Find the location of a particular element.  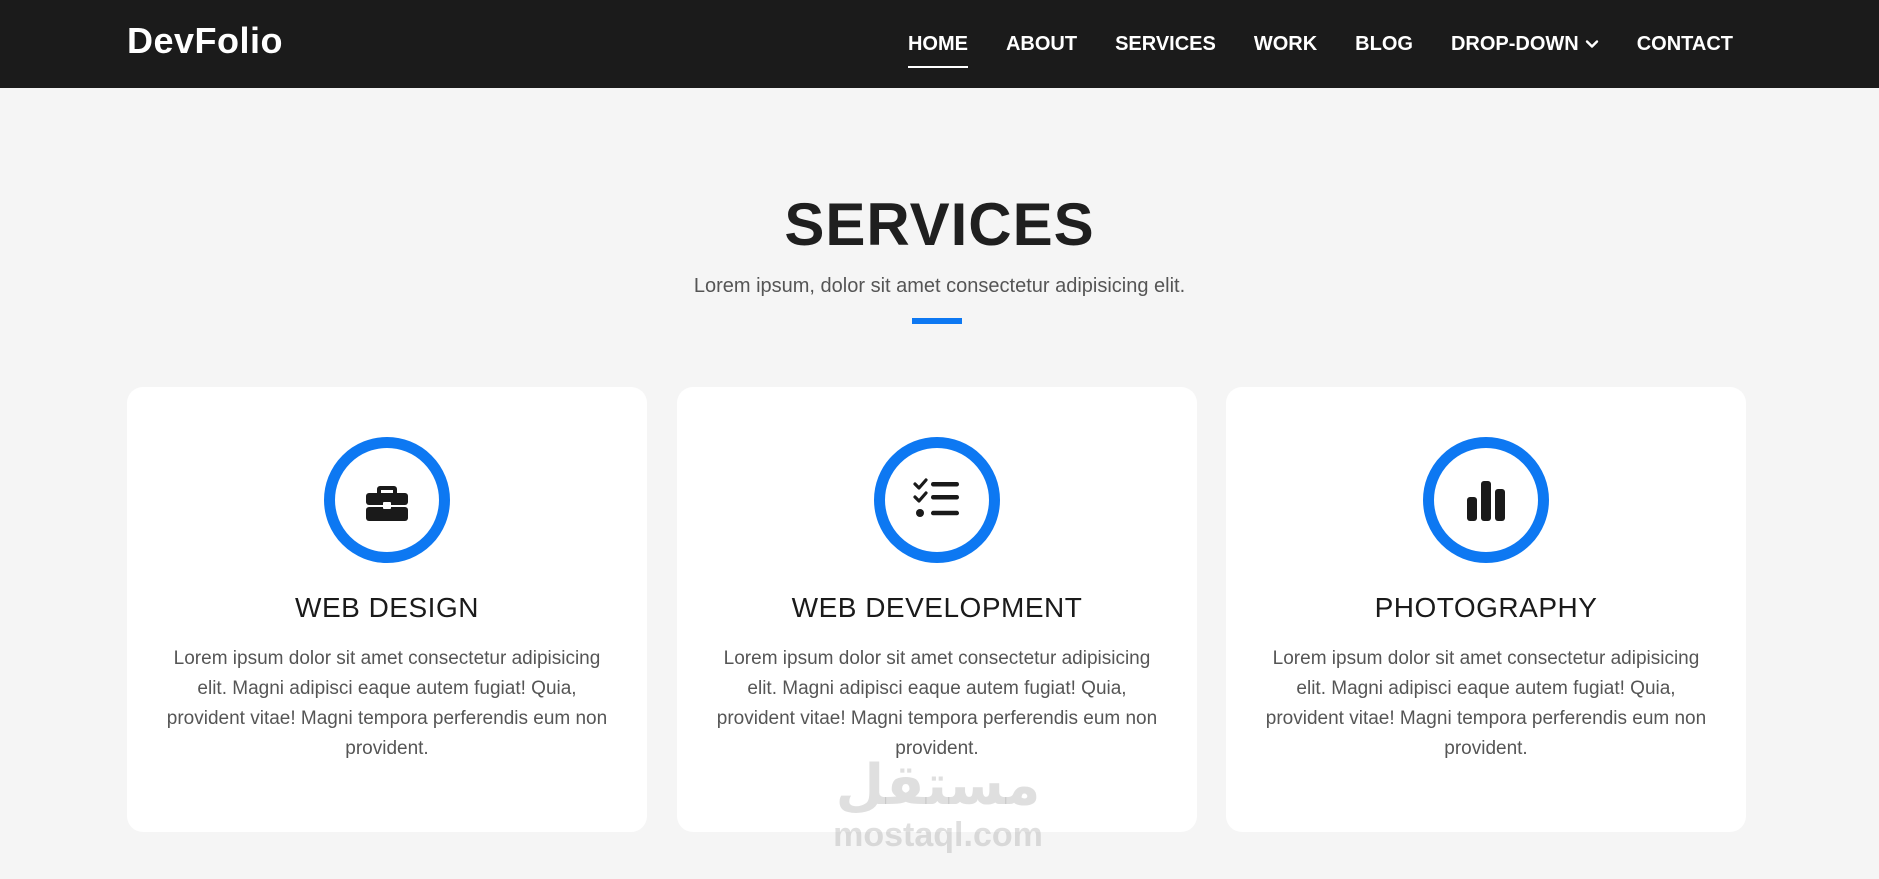

nav-link-contact: CONTACT is located at coordinates (1685, 44).